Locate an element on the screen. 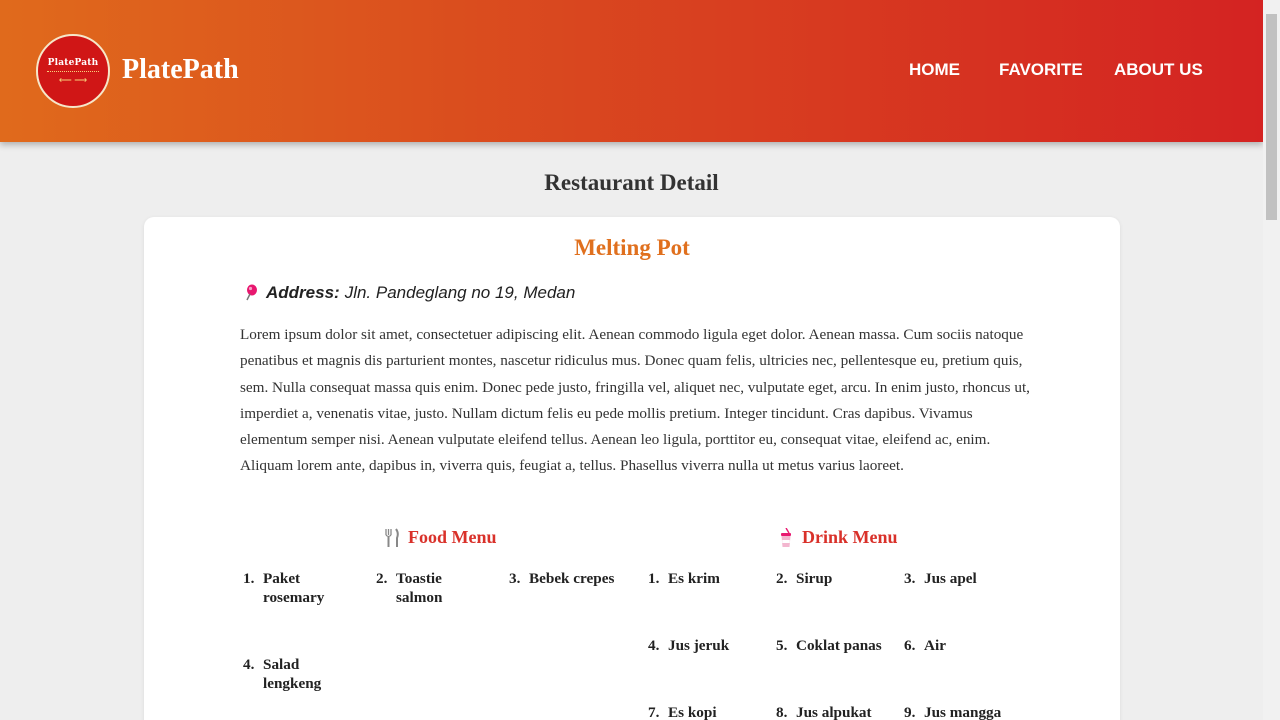 This screenshot has height=720, width=1280. food-item-name: Paket rosemary is located at coordinates (294, 588).